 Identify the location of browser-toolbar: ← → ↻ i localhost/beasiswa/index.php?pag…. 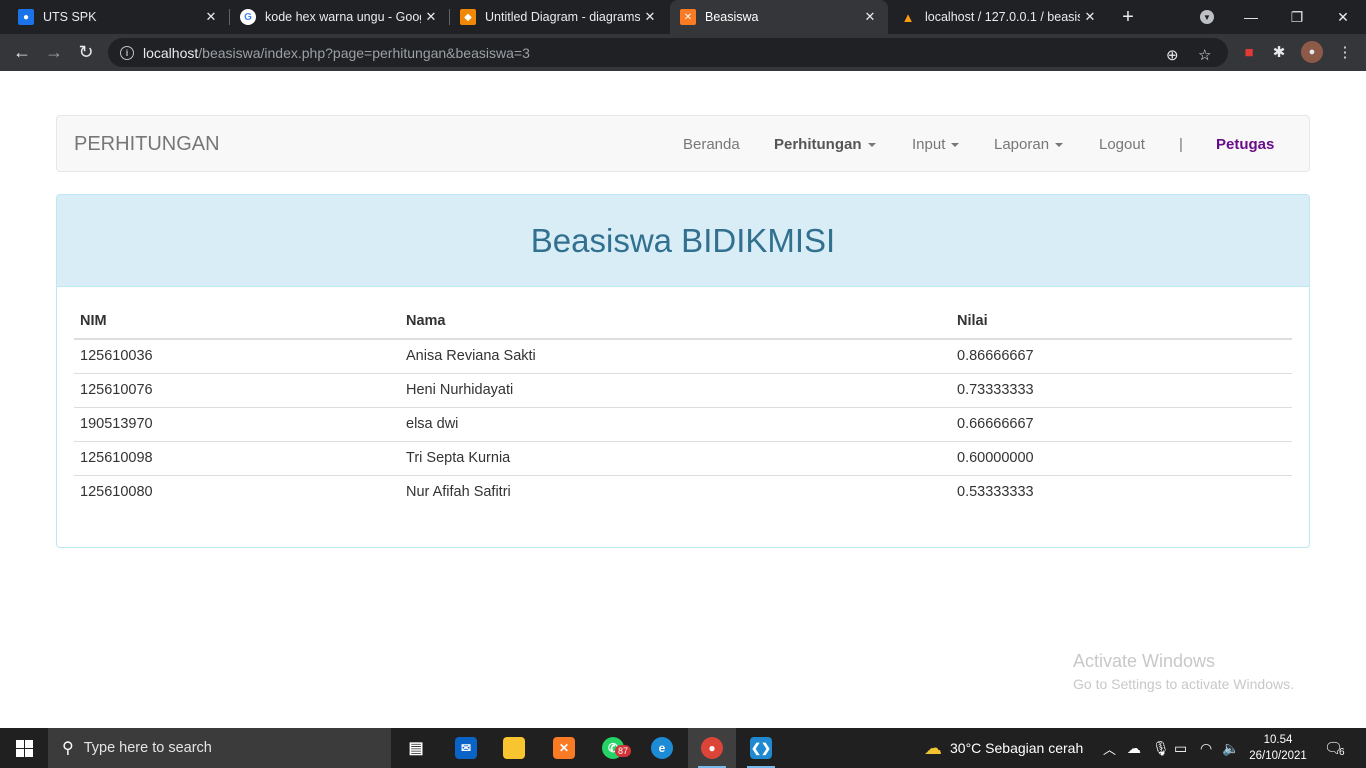
(683, 52).